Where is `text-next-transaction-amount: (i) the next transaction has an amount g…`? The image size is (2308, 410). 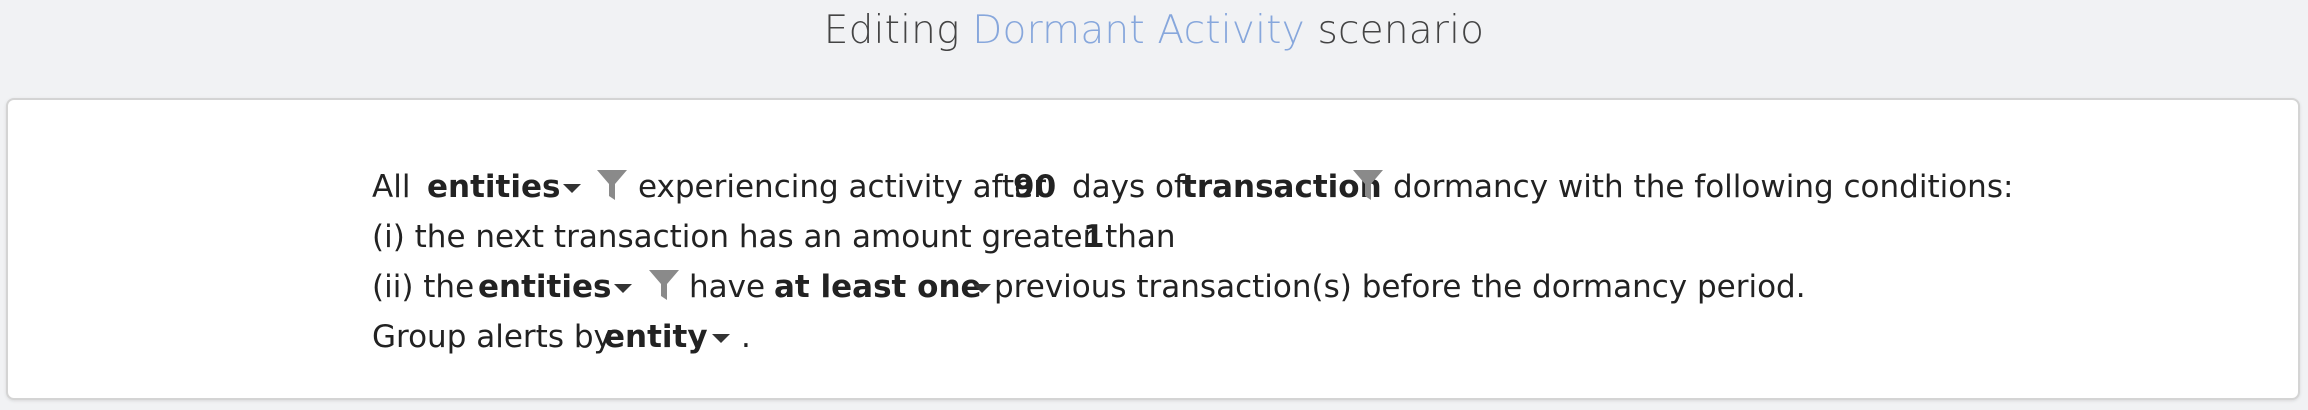 text-next-transaction-amount: (i) the next transaction has an amount g… is located at coordinates (774, 237).